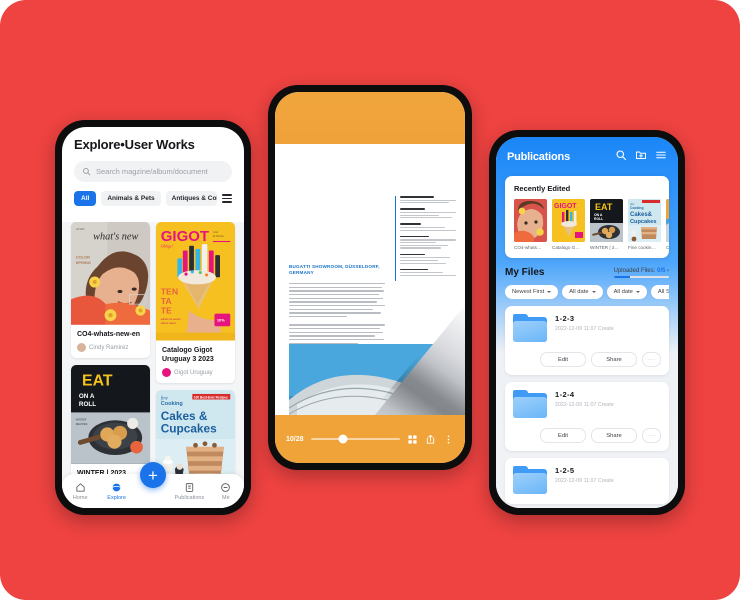 The image size is (740, 600). I want to click on card-title: Catalogo Gigot Uruguay 3 2023, so click(188, 354).